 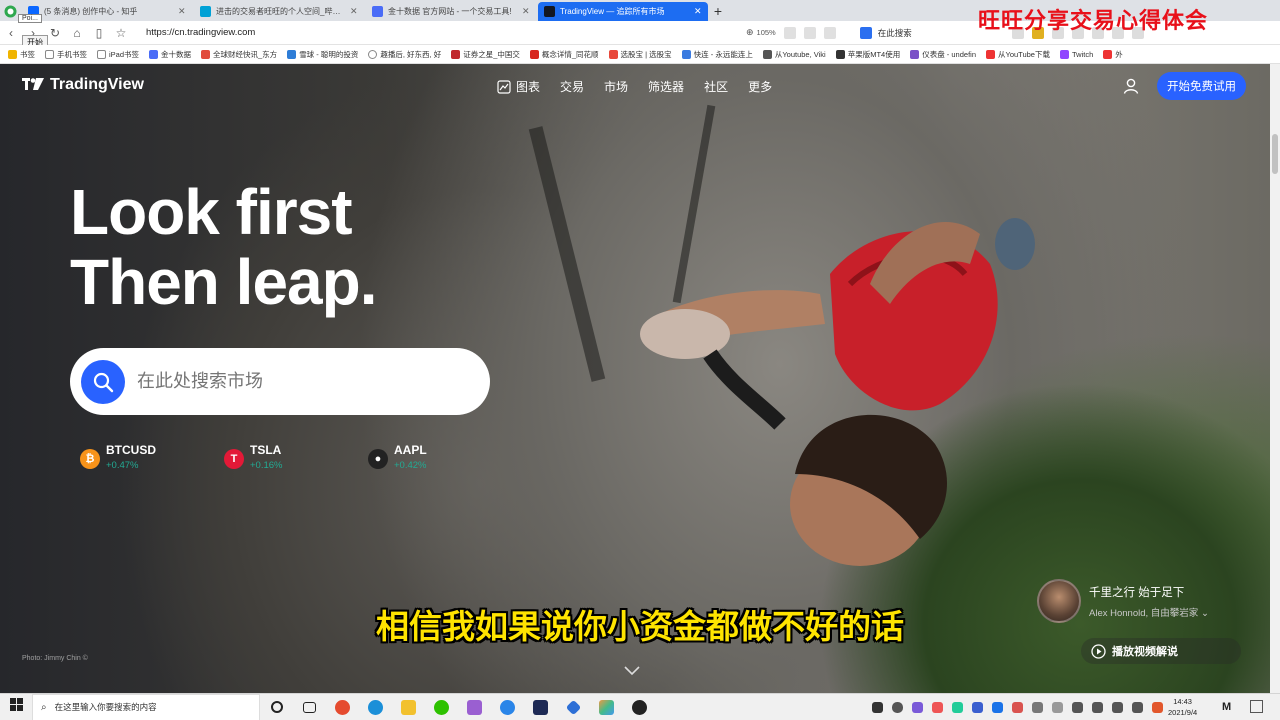 What do you see at coordinates (1275, 378) in the screenshot?
I see `page-scrollbar` at bounding box center [1275, 378].